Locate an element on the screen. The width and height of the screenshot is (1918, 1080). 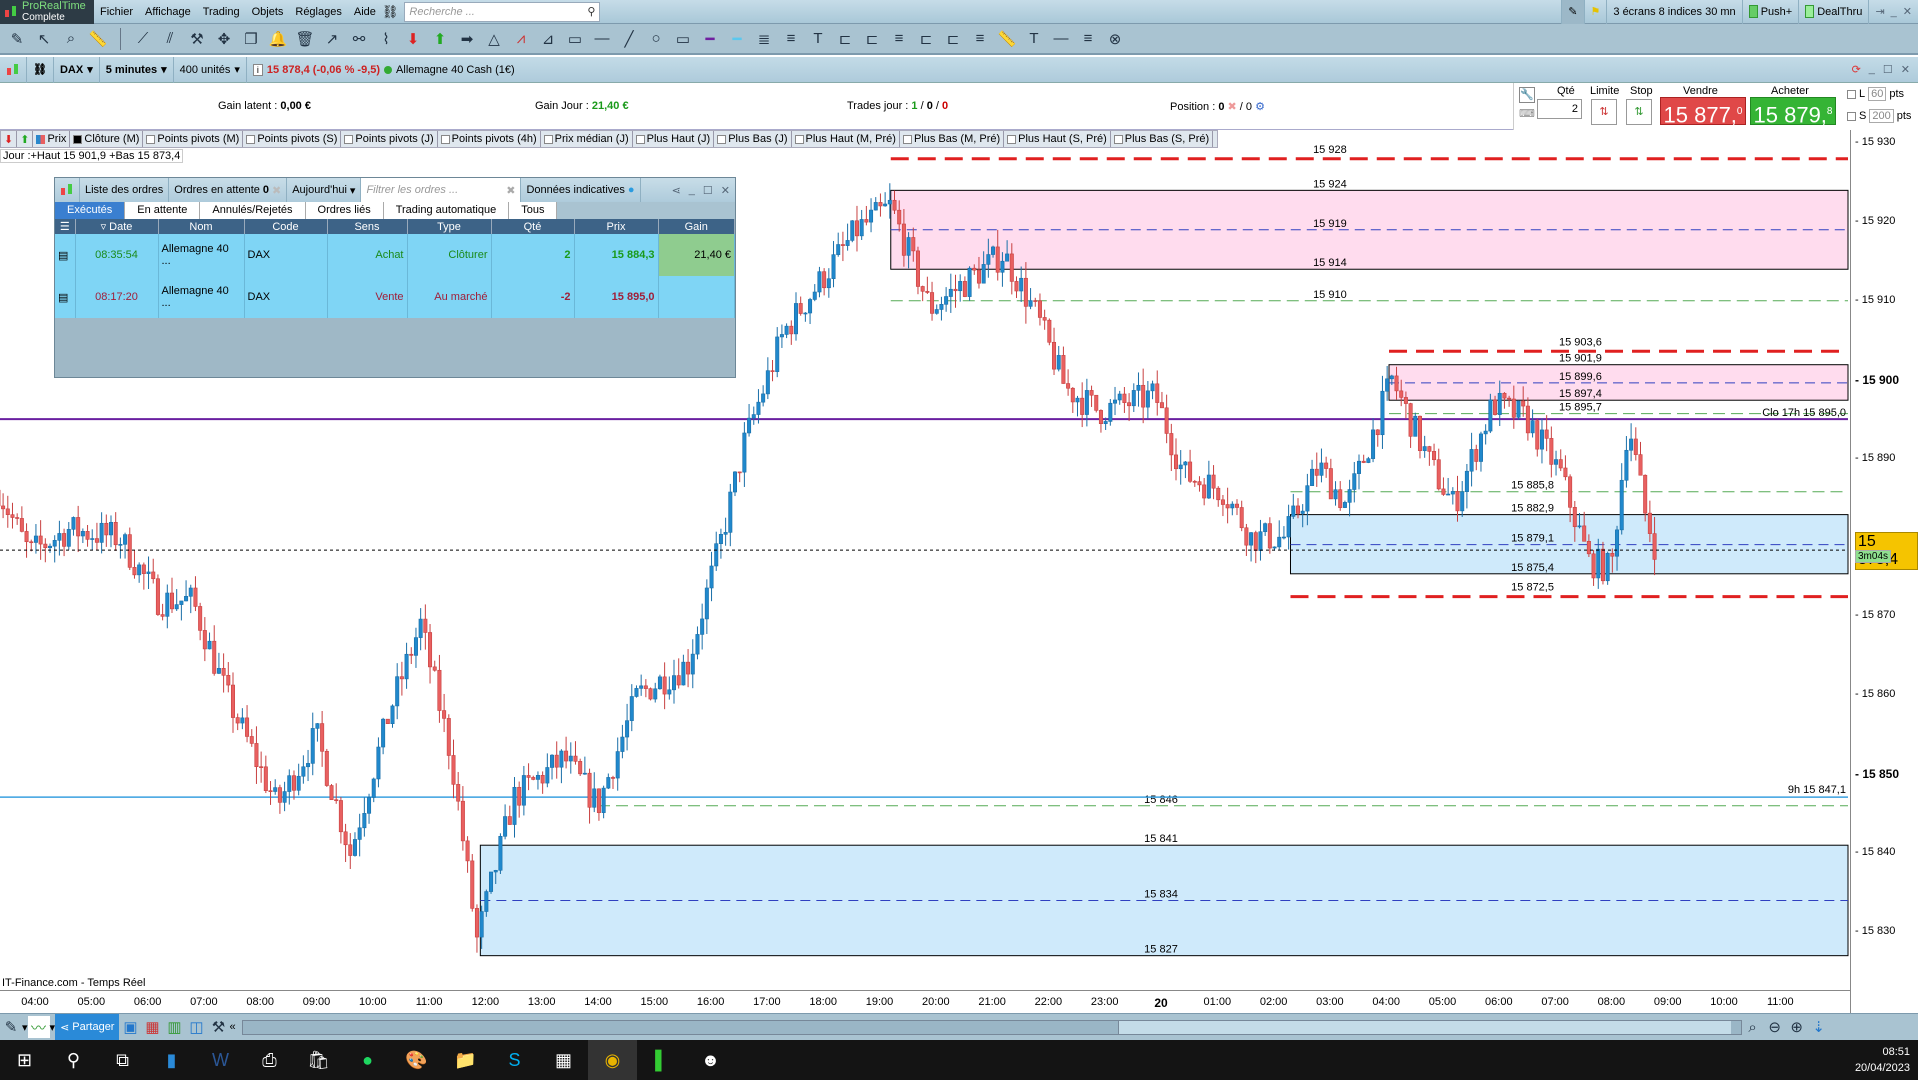
indicator-toggle: Points pivots (4h) is located at coordinates (489, 139).